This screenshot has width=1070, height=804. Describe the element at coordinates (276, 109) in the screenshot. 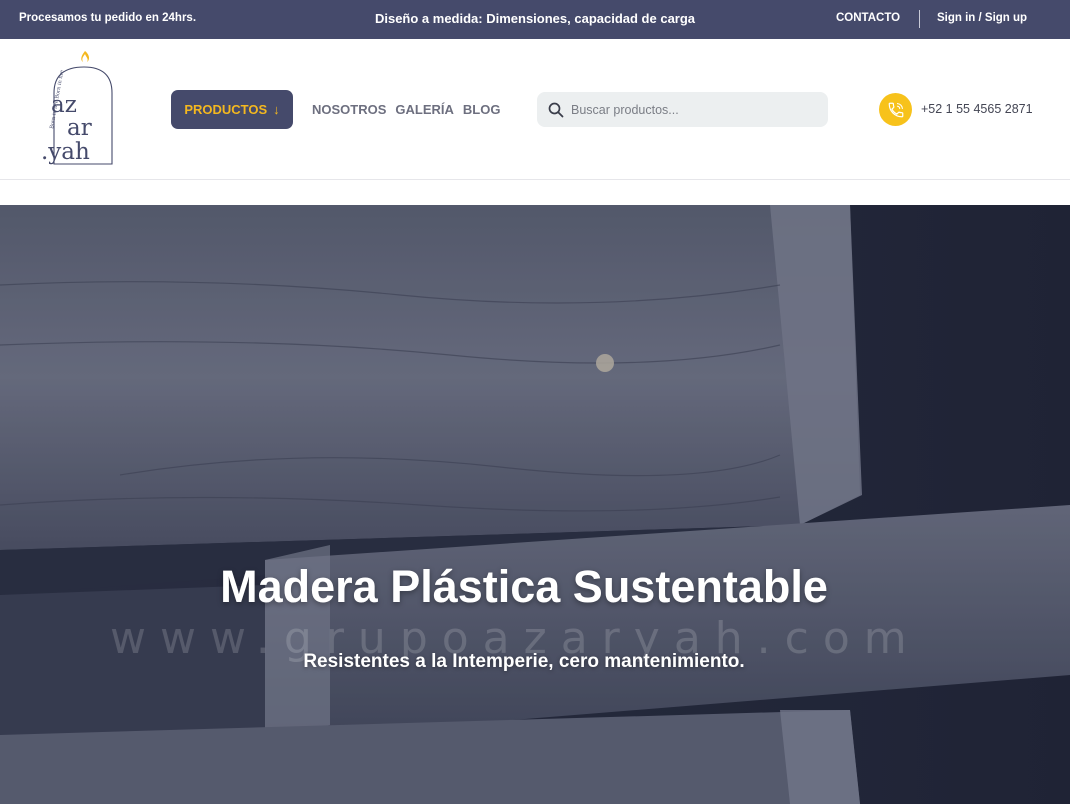

I see `arrow-down-icon: ↓` at that location.